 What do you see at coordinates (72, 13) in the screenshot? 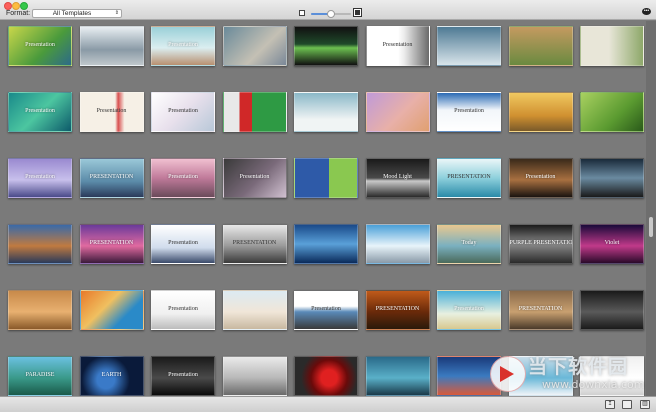
I see `format-select-value: All Templates` at bounding box center [72, 13].